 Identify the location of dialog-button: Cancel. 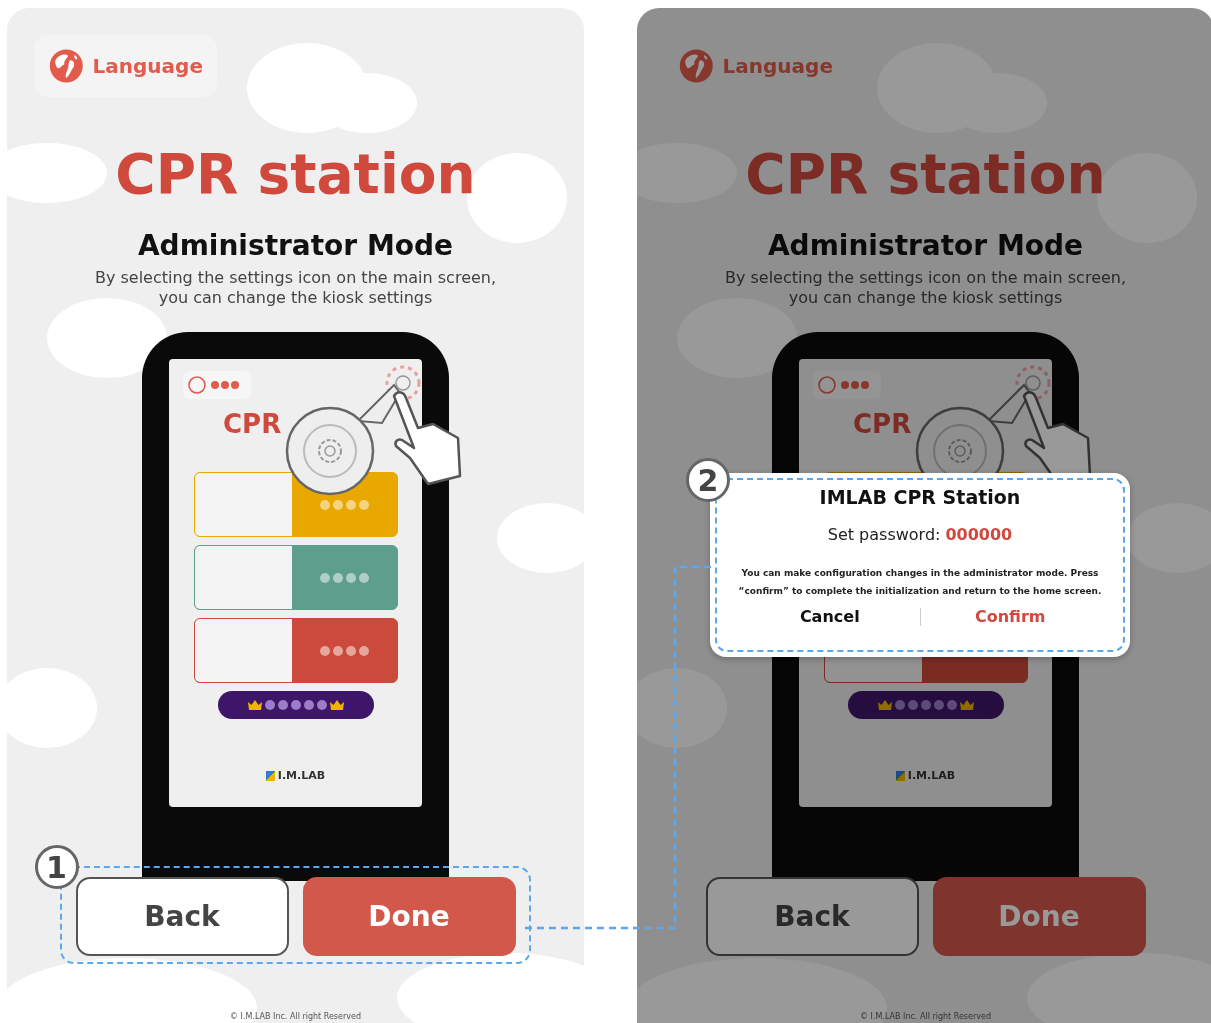
(830, 616).